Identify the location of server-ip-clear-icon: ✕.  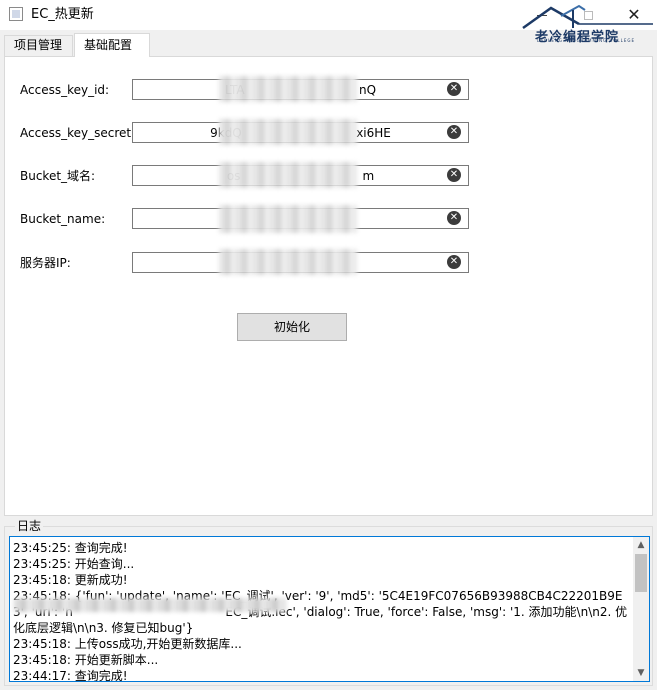
(454, 262).